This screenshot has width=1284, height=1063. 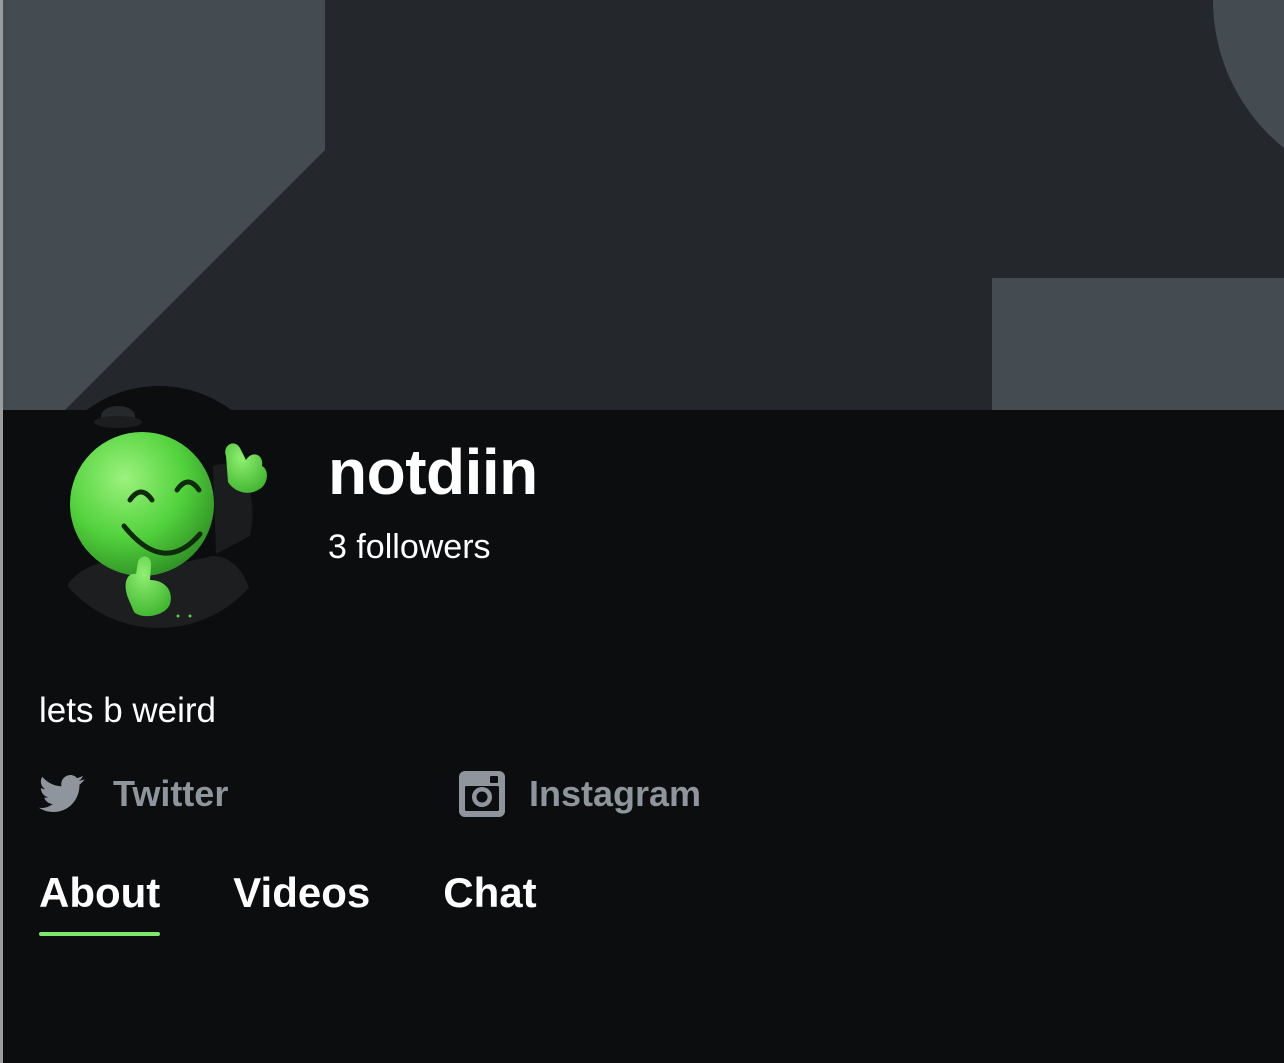 I want to click on instagram-icon, so click(x=482, y=794).